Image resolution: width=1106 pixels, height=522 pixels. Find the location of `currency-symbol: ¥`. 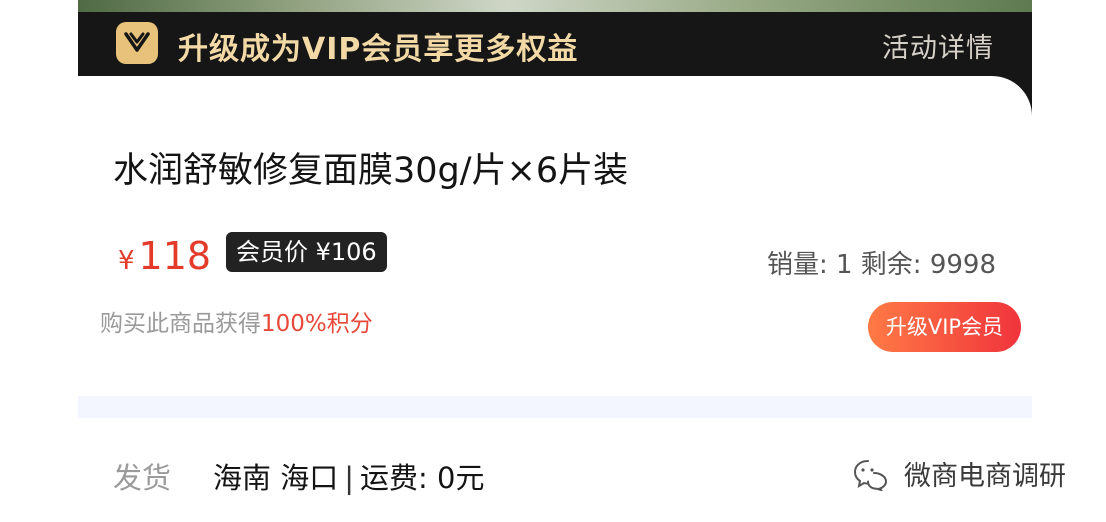

currency-symbol: ¥ is located at coordinates (126, 261).